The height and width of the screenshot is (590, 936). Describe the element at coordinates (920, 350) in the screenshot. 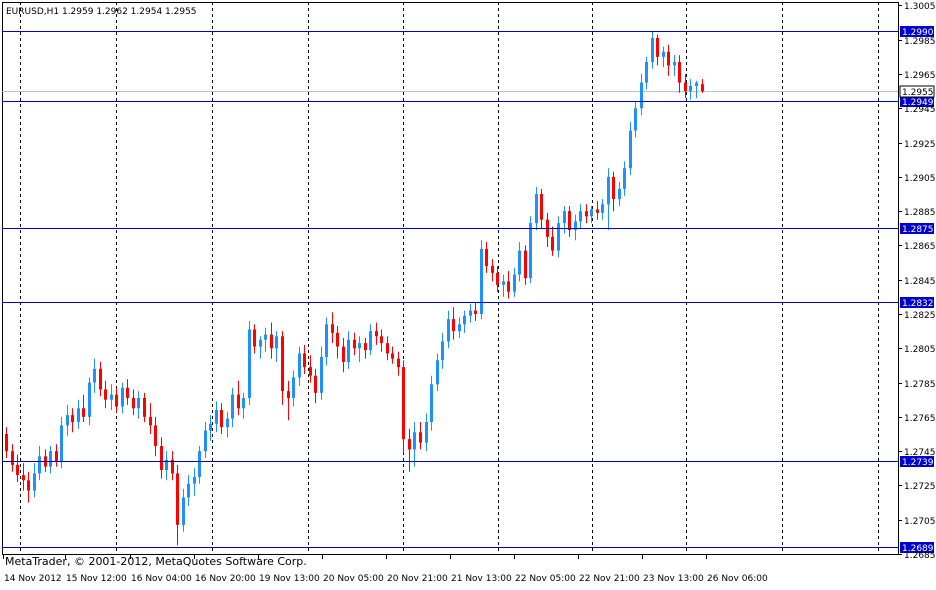

I see `y-tick-label: 1.2805` at that location.